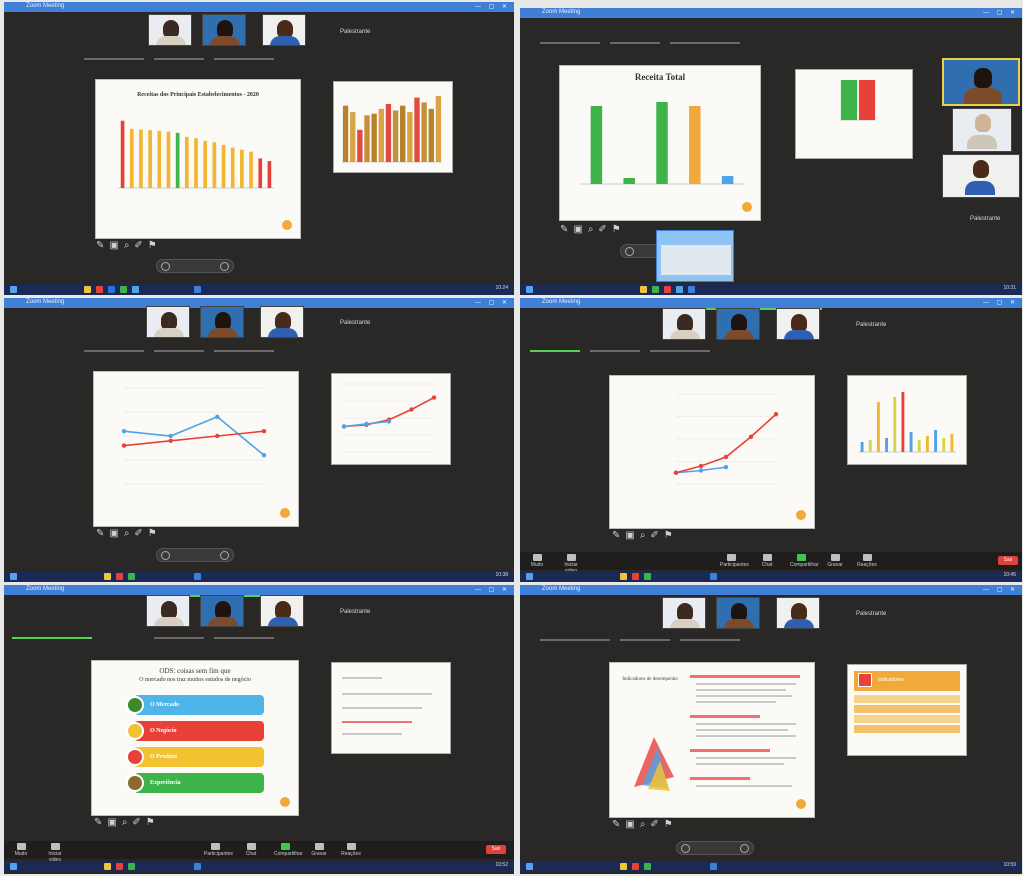 Image resolution: width=1023 pixels, height=876 pixels. What do you see at coordinates (695, 256) in the screenshot?
I see `screen-share-popup` at bounding box center [695, 256].